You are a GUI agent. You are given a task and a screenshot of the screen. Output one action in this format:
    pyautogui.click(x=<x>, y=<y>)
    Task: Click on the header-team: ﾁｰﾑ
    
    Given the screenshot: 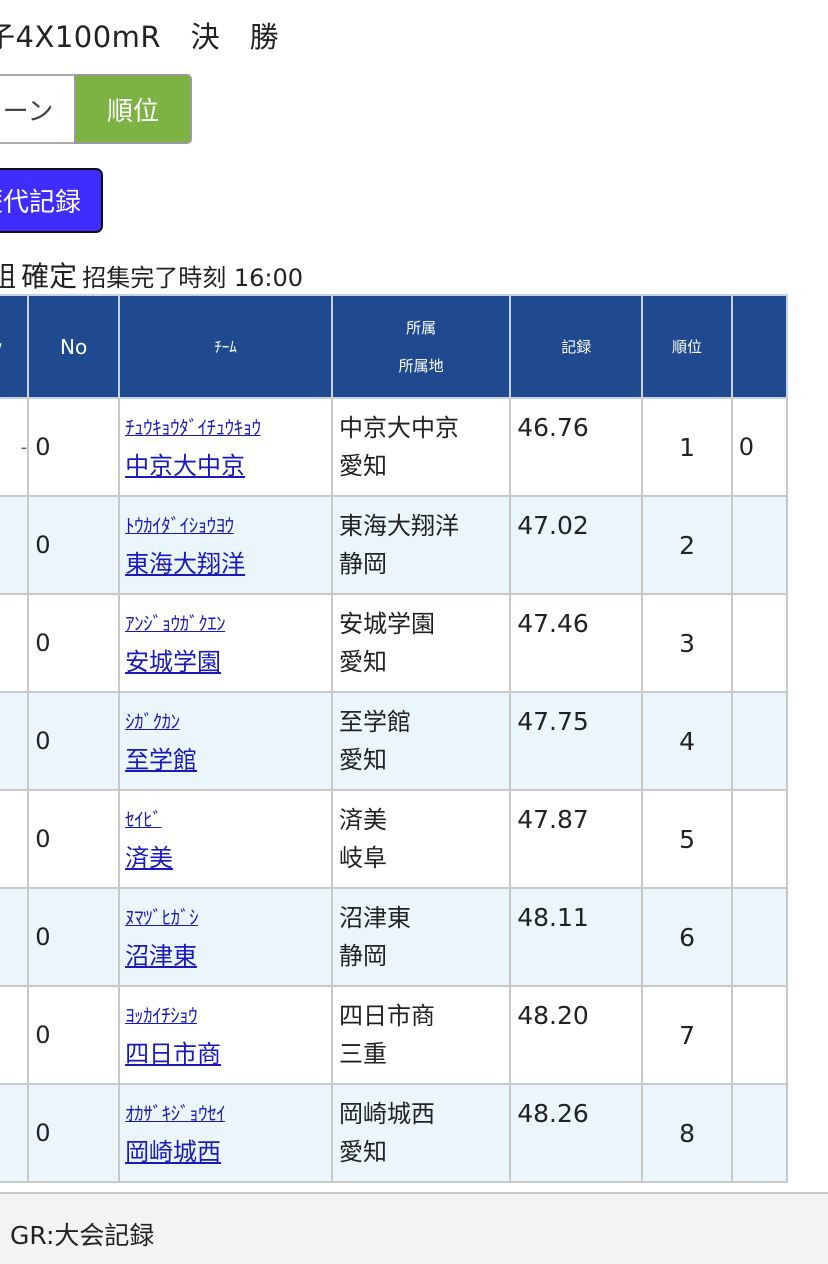 What is the action you would take?
    pyautogui.click(x=225, y=346)
    